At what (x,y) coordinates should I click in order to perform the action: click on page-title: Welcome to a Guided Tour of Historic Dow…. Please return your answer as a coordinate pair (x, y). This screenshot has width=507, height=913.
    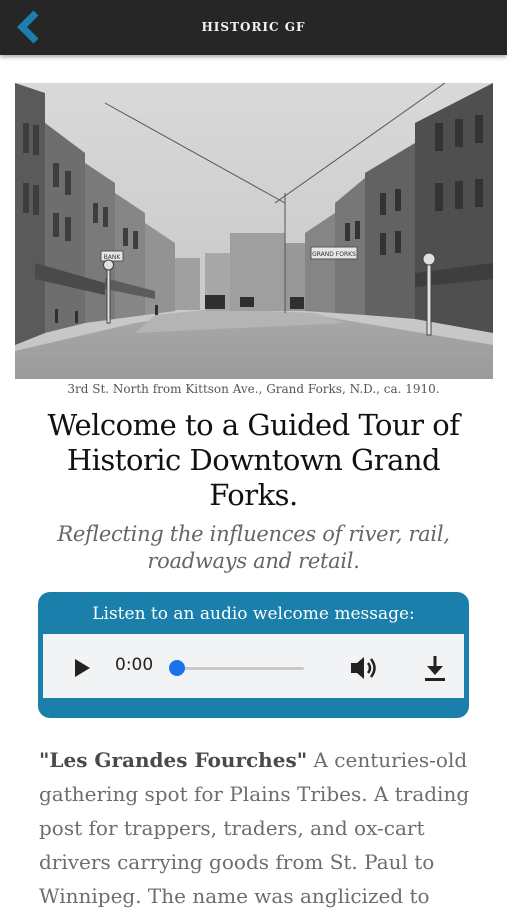
    Looking at the image, I should click on (253, 460).